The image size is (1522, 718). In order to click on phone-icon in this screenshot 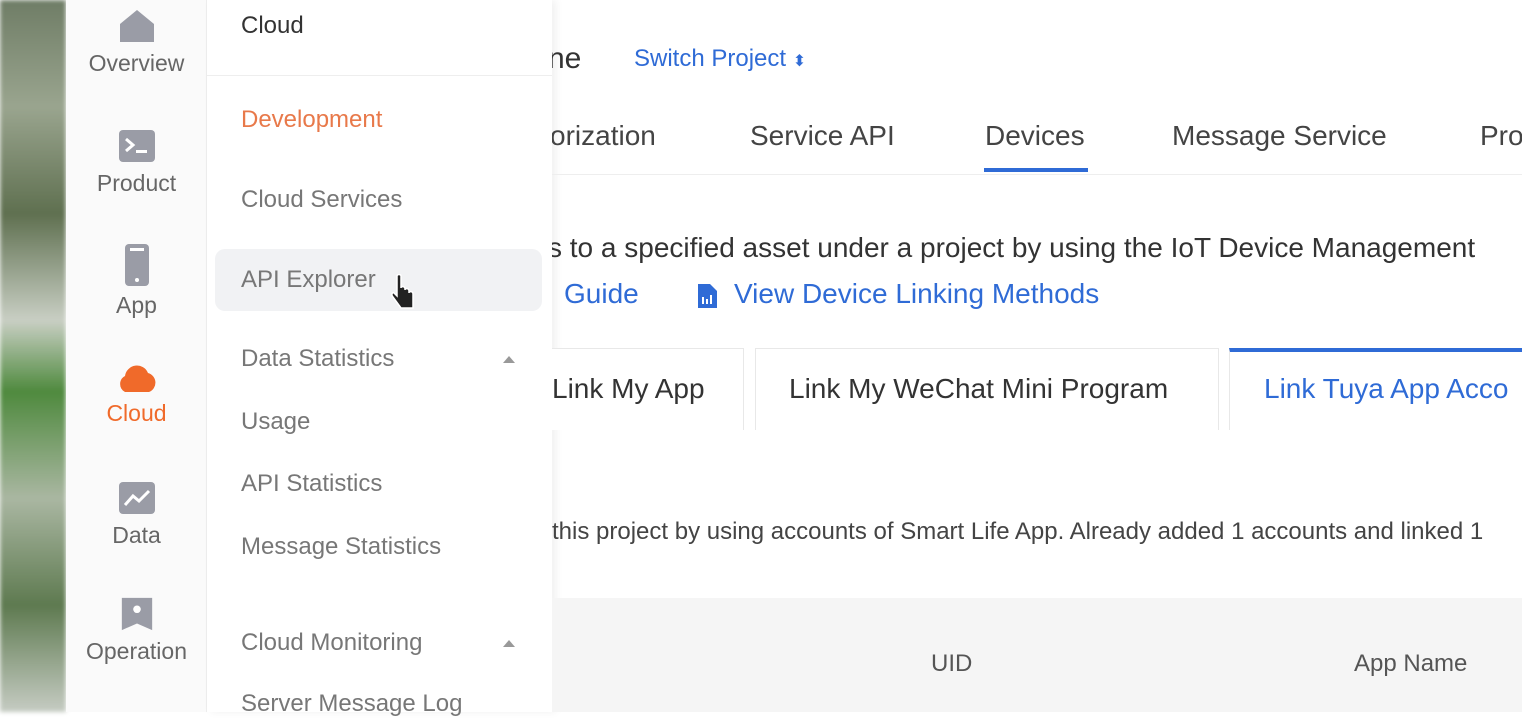, I will do `click(136, 265)`.